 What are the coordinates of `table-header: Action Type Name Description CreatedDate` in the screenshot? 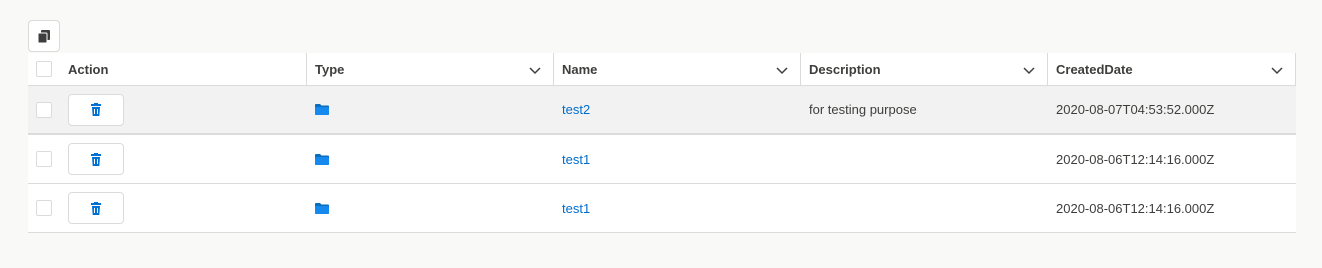 It's located at (662, 69).